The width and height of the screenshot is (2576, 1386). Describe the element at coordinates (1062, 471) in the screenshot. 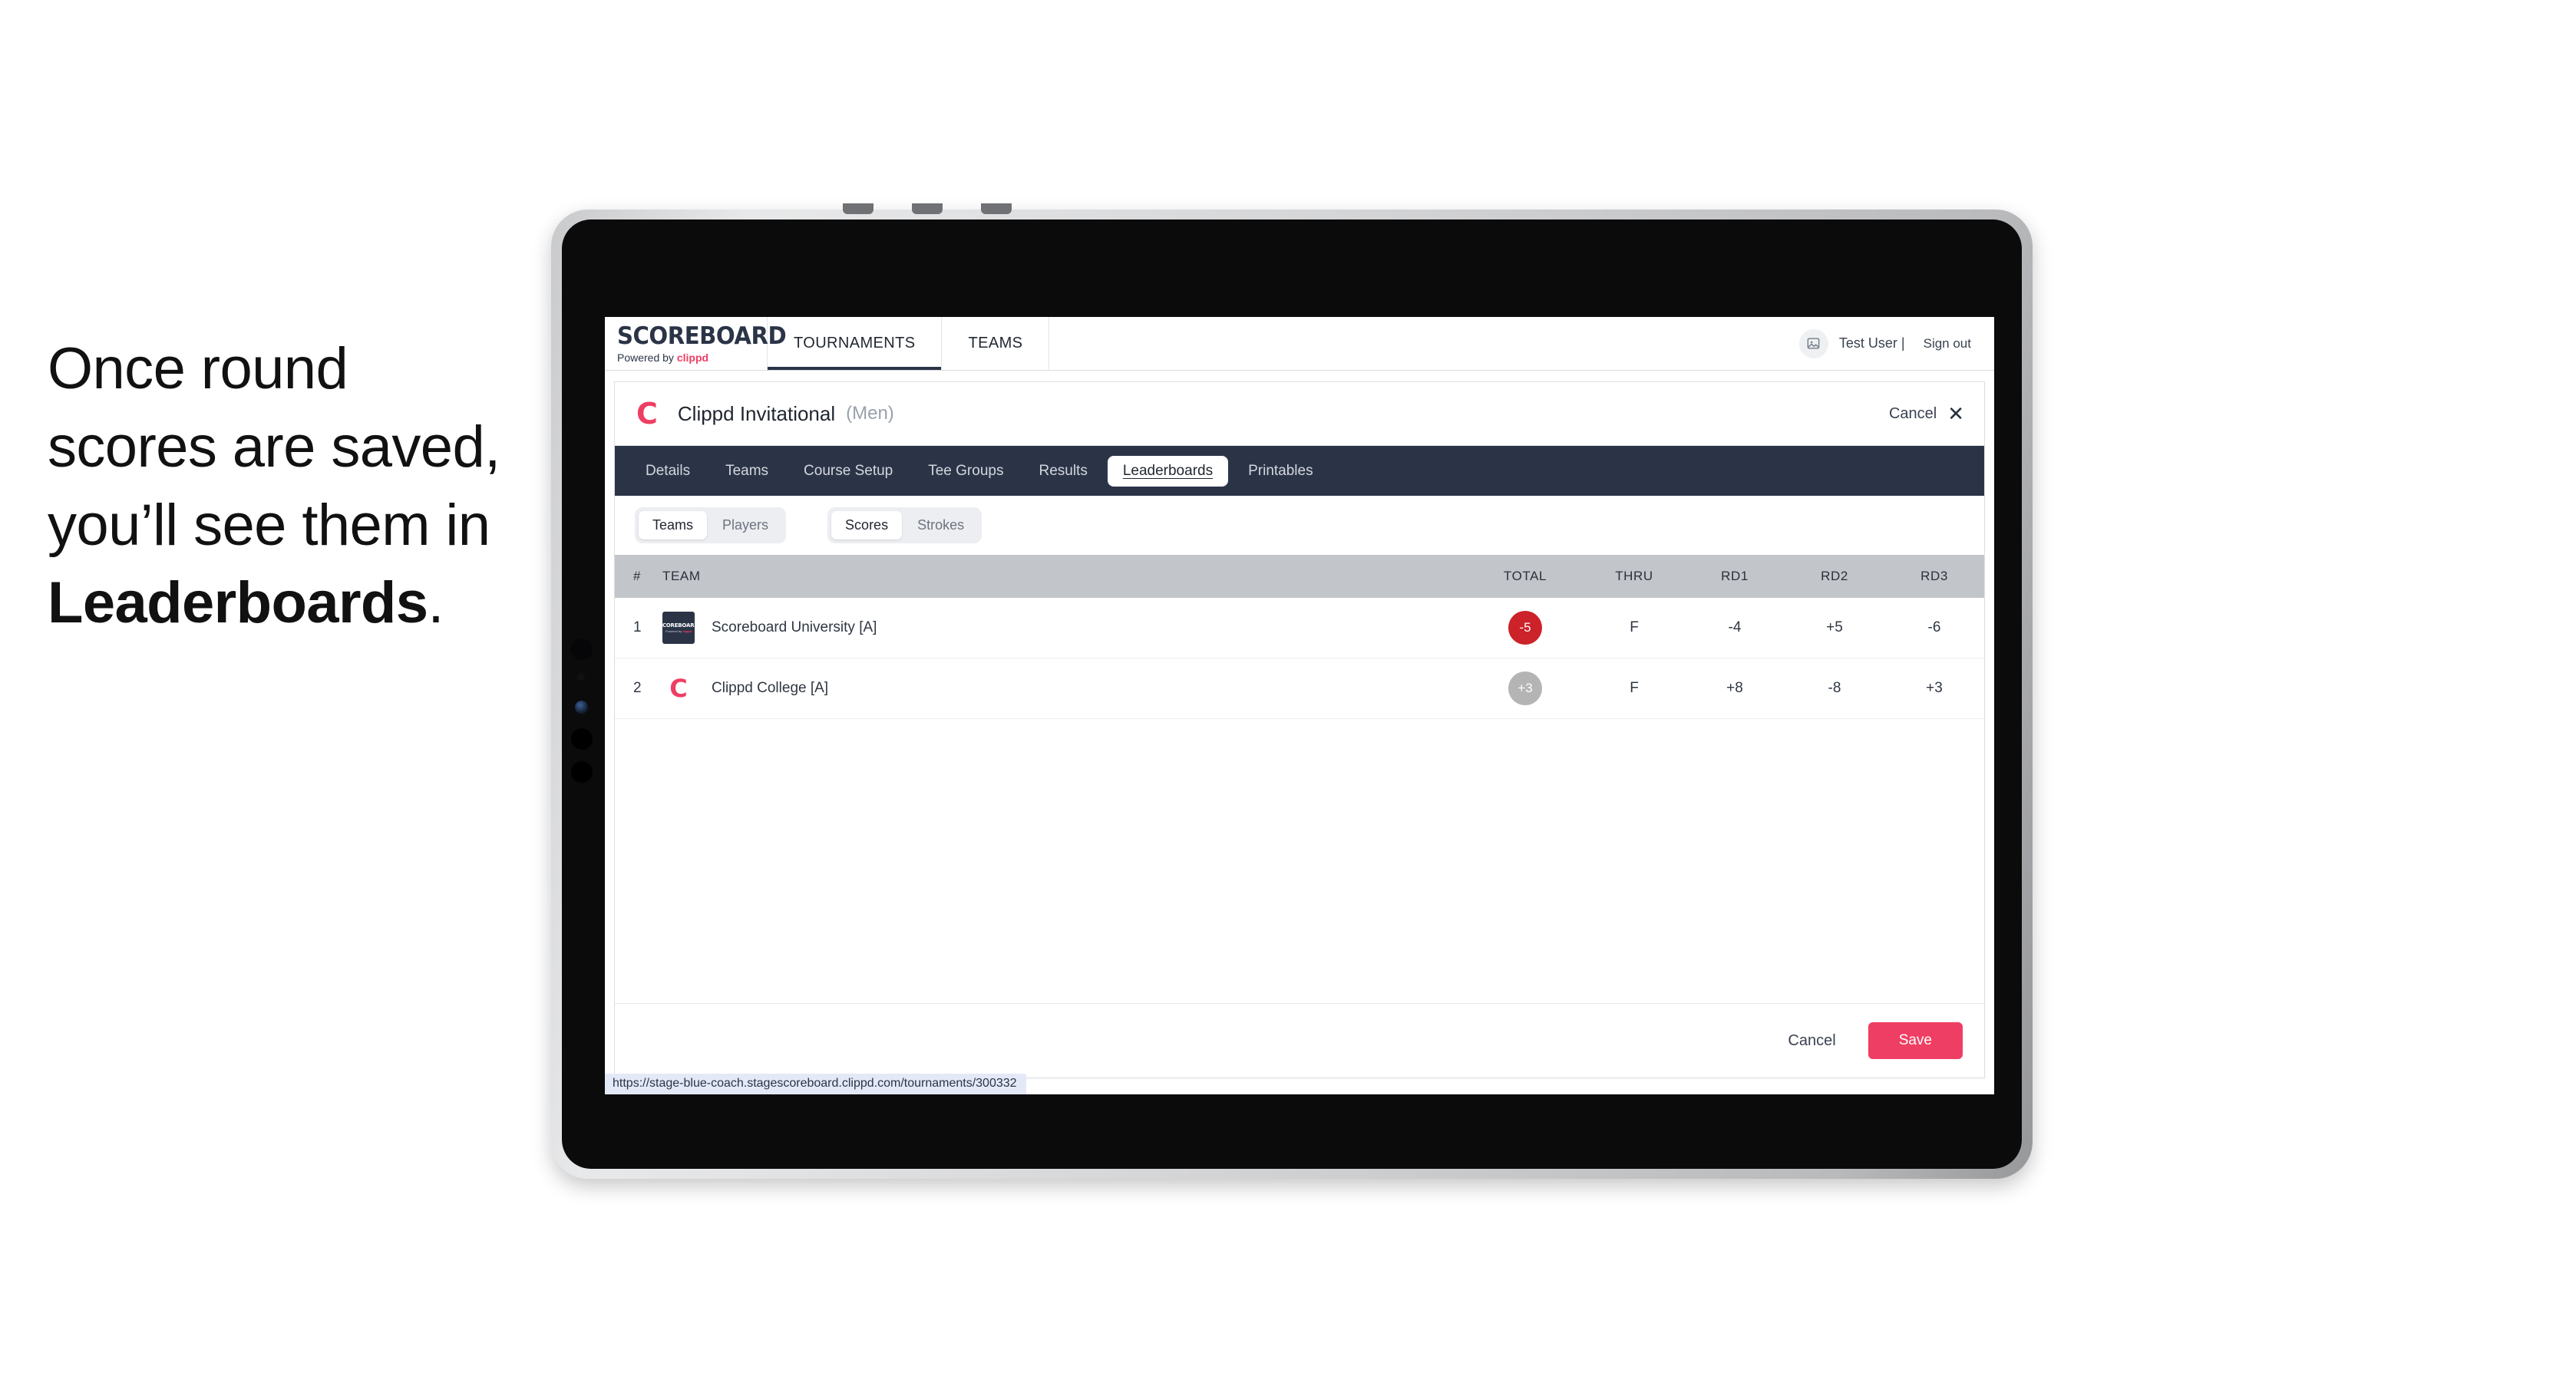

I see `section-tab-results: Results` at that location.